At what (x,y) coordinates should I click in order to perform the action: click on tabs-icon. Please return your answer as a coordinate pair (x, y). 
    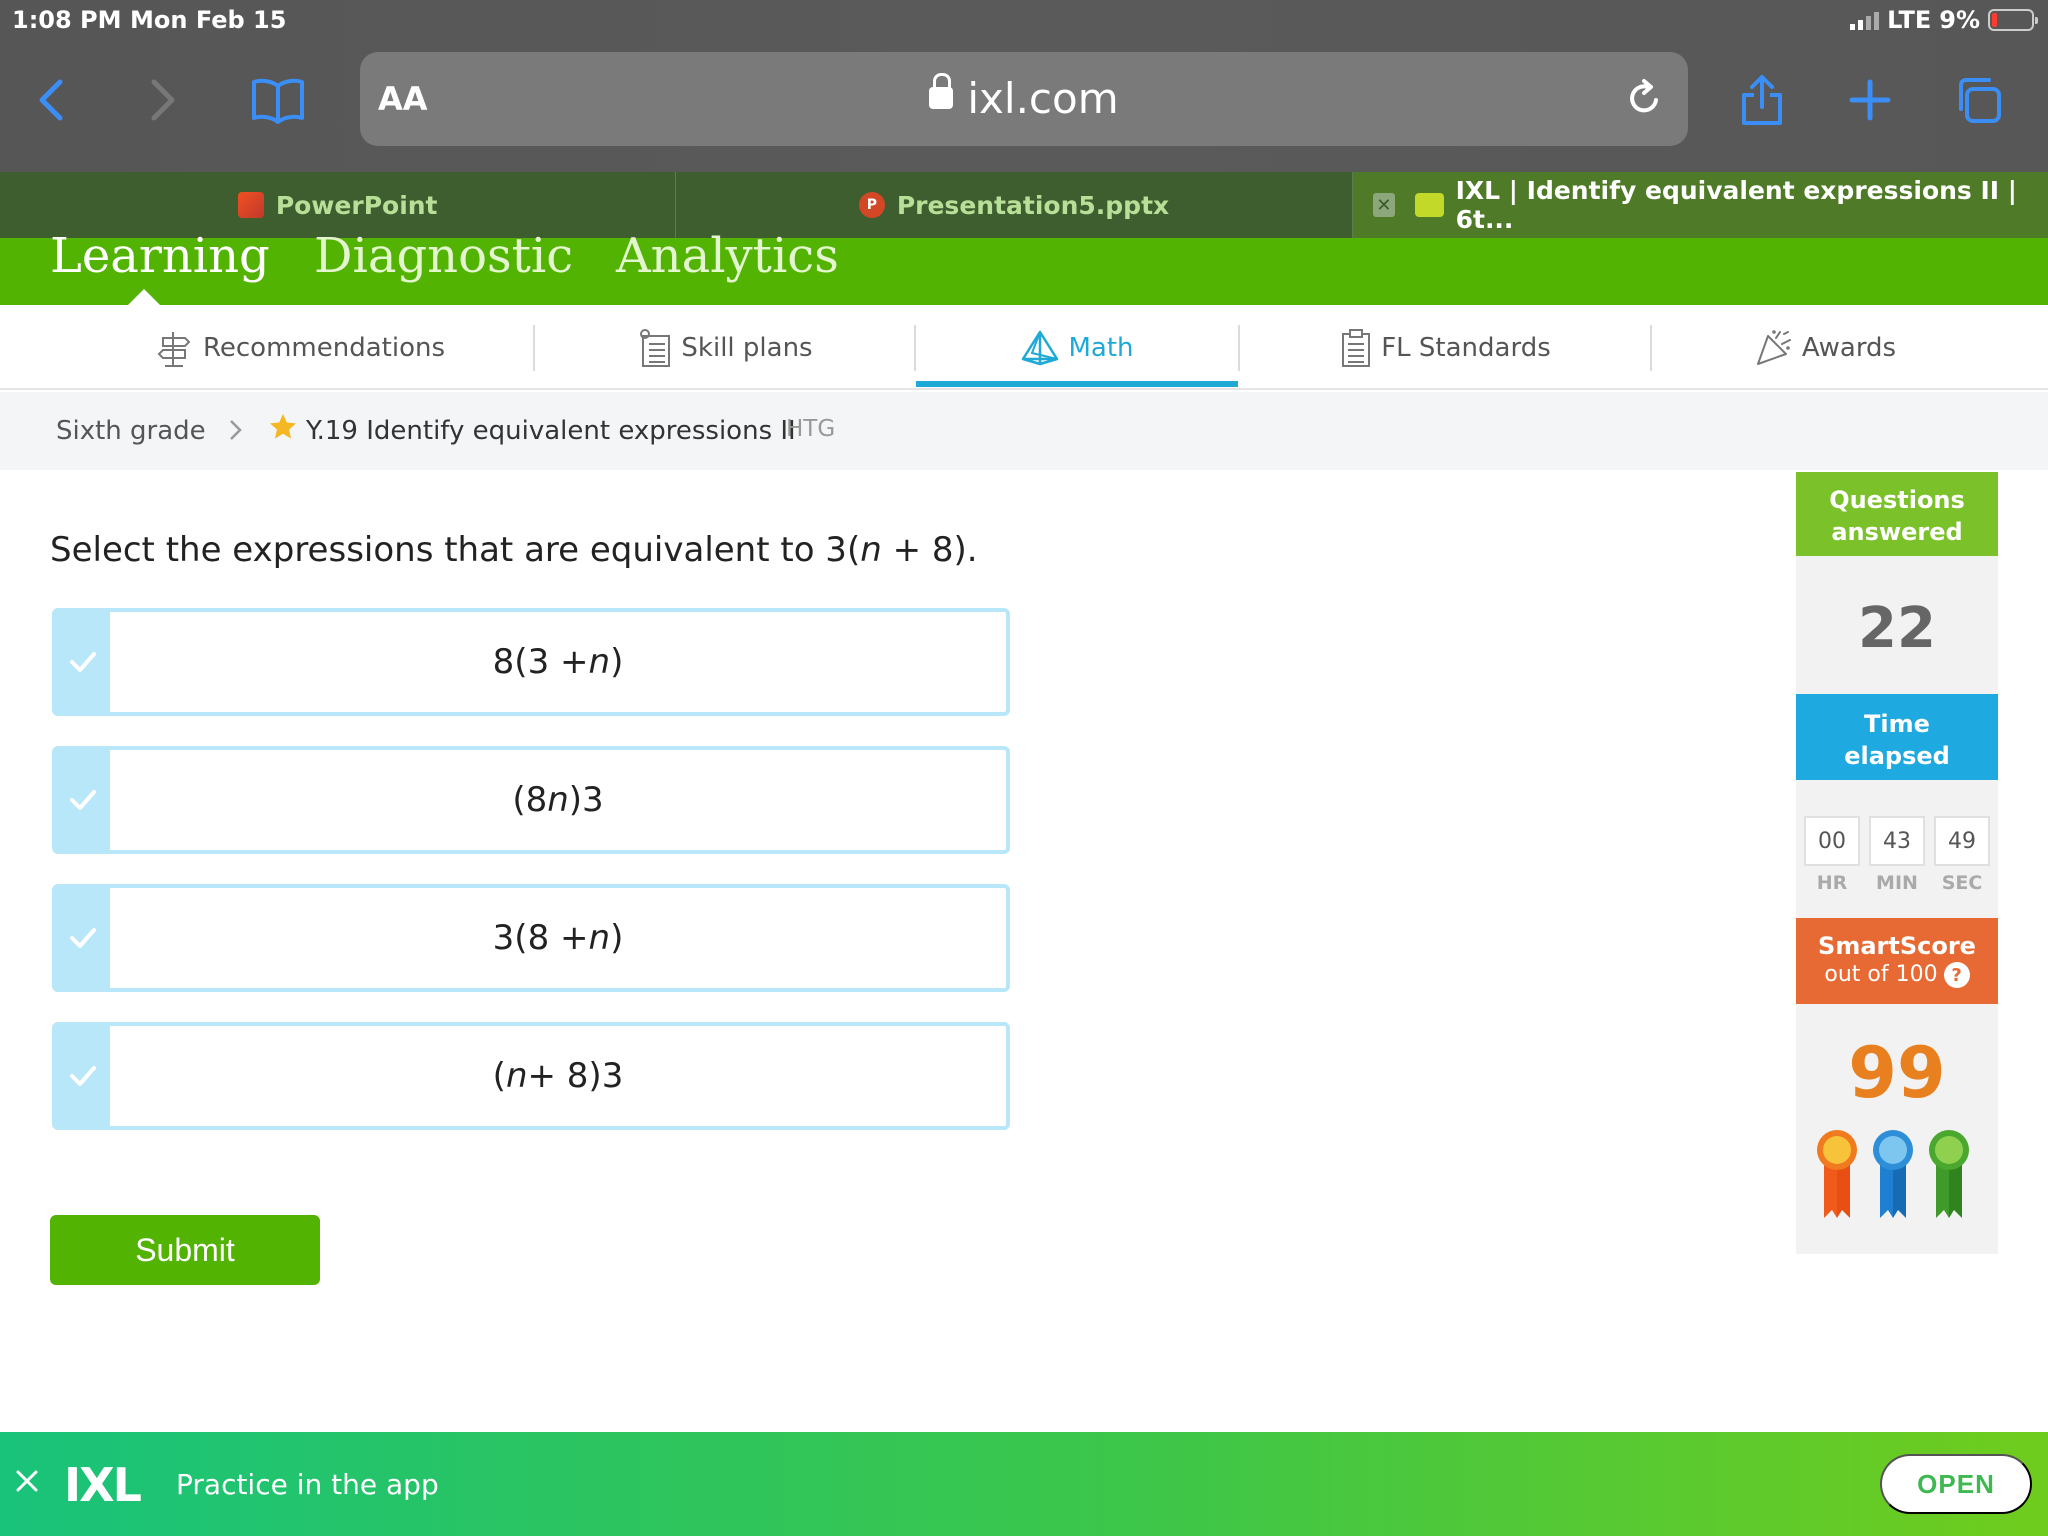
    Looking at the image, I should click on (1980, 100).